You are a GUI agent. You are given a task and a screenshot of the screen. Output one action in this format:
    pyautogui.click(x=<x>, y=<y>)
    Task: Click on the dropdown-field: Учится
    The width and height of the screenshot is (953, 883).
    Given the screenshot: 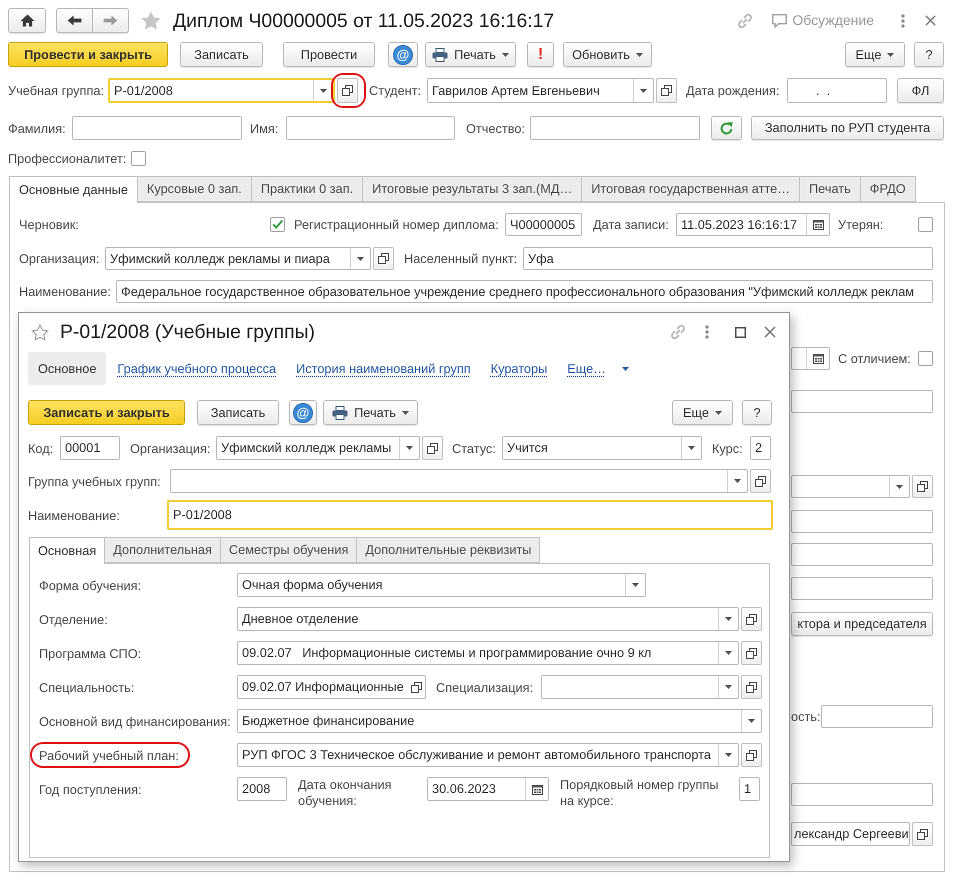 What is the action you would take?
    pyautogui.click(x=602, y=448)
    